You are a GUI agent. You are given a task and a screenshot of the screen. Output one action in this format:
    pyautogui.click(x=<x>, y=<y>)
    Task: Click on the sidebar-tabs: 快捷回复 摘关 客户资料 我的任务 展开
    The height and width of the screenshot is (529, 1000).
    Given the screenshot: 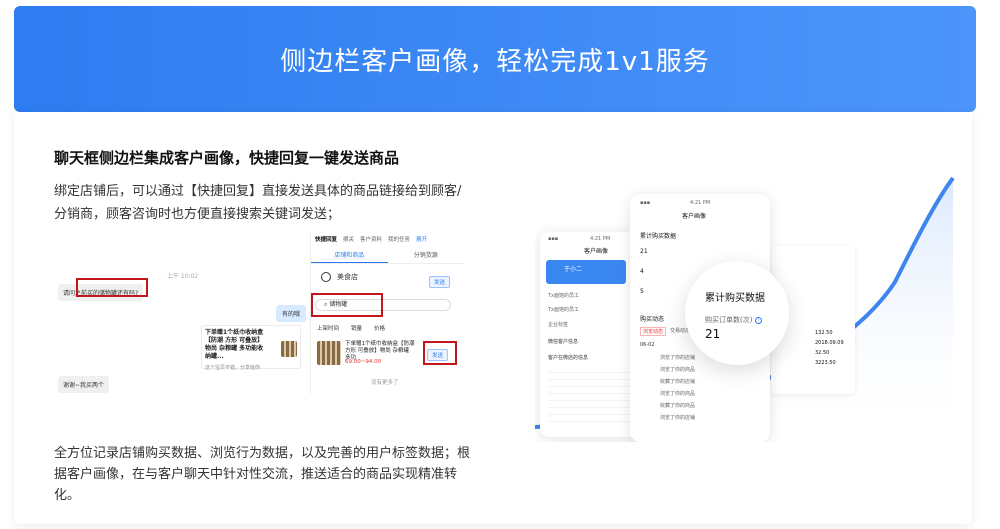 What is the action you would take?
    pyautogui.click(x=387, y=239)
    